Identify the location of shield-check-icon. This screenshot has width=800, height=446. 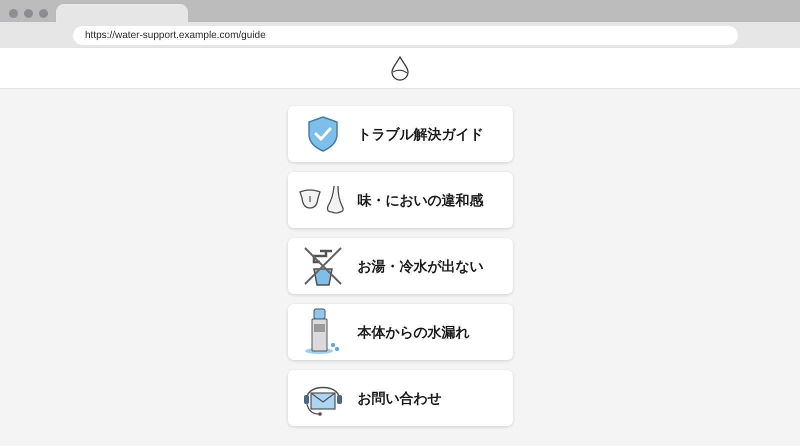
(323, 134).